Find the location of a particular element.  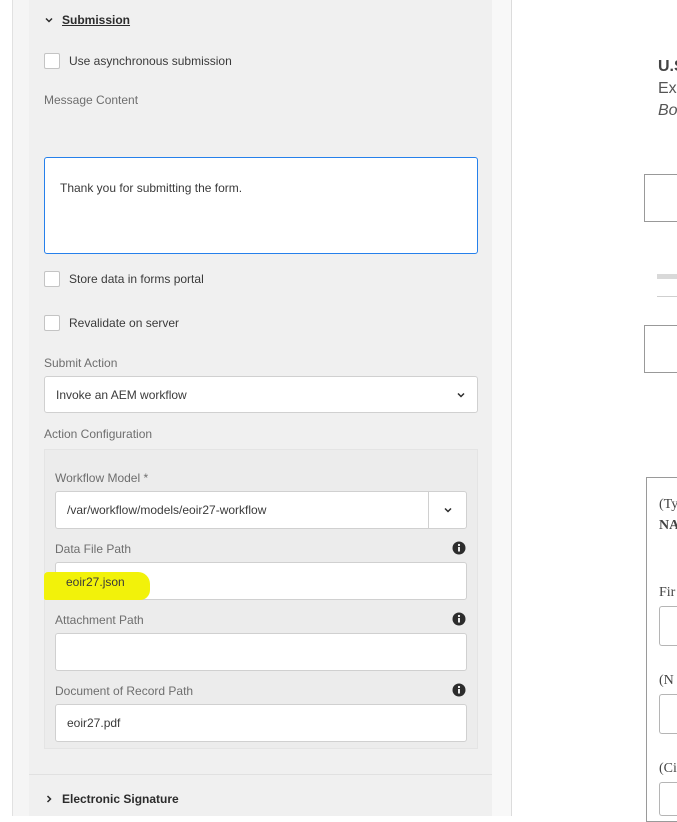

message-content-label: Message Content is located at coordinates (91, 100).